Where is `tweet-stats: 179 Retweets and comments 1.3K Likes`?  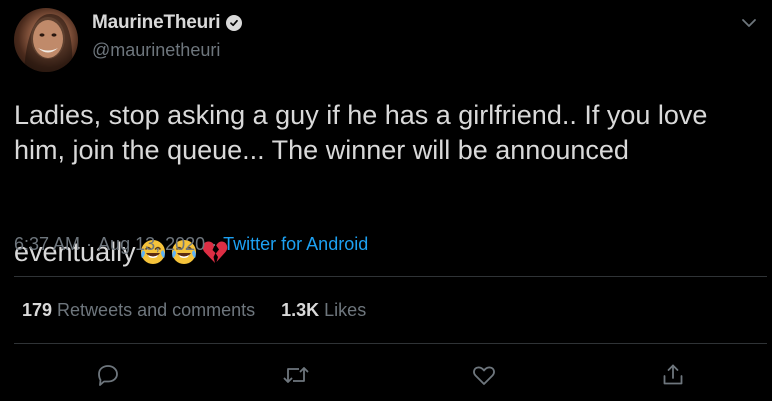 tweet-stats: 179 Retweets and comments 1.3K Likes is located at coordinates (194, 310).